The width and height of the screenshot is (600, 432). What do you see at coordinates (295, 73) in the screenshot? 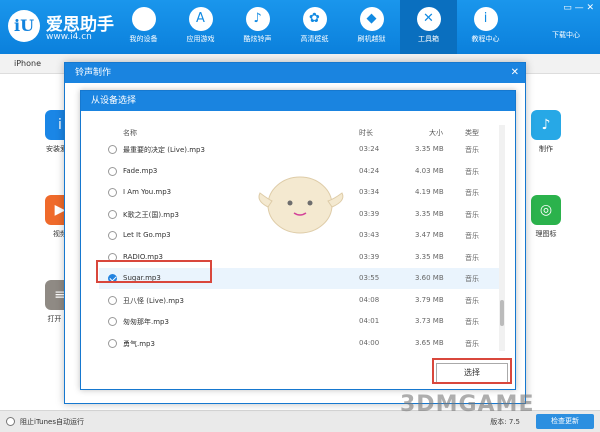
I see `dialog-title-bar: 铃声制作 ✕` at bounding box center [295, 73].